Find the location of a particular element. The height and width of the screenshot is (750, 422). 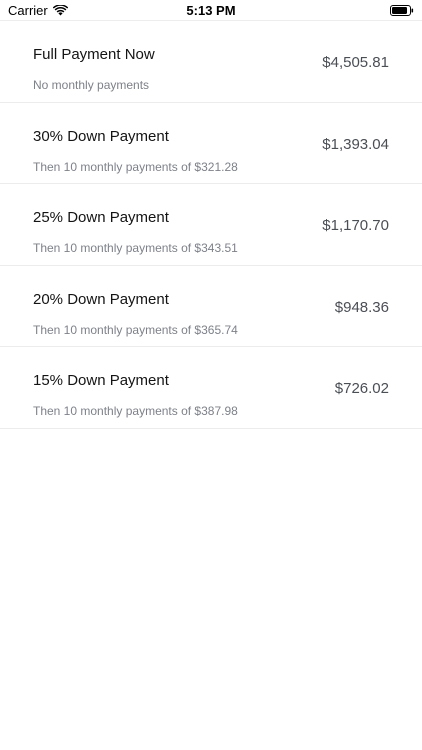

plan-title: 25% Down Payment is located at coordinates (101, 217).